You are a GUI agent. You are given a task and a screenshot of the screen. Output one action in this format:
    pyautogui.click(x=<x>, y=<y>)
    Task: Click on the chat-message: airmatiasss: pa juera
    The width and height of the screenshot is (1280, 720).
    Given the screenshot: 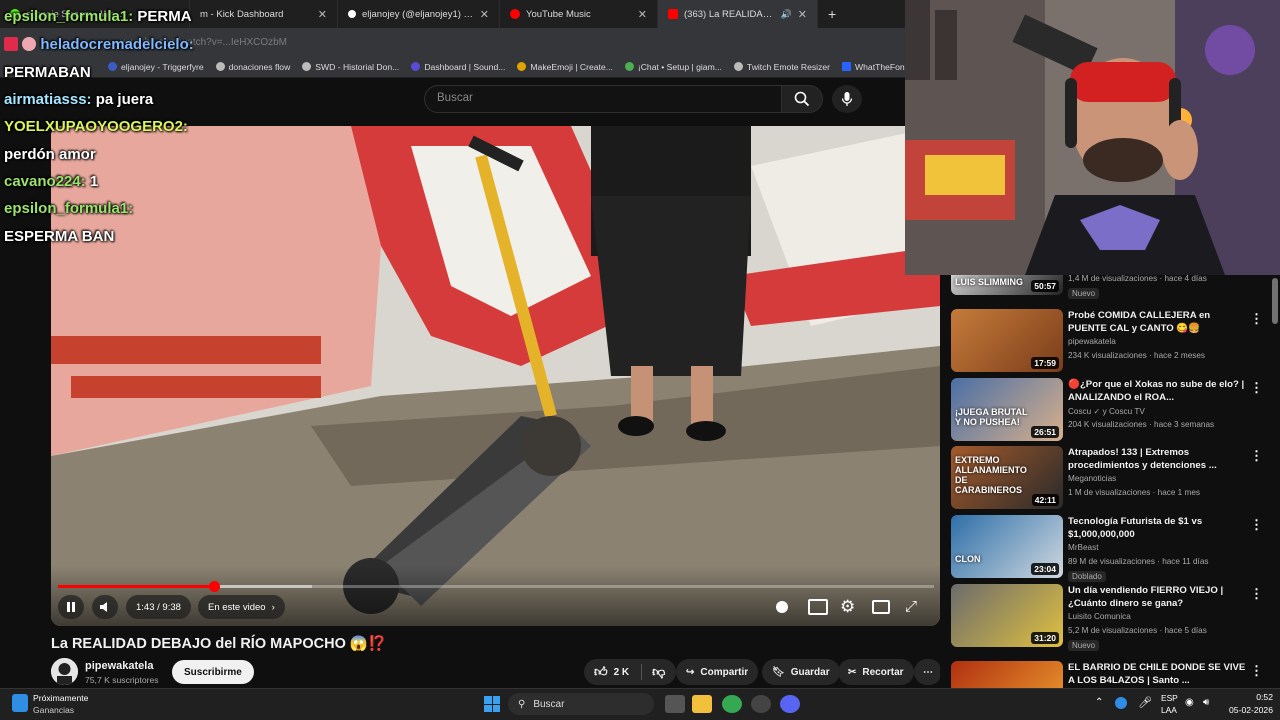 What is the action you would take?
    pyautogui.click(x=78, y=99)
    